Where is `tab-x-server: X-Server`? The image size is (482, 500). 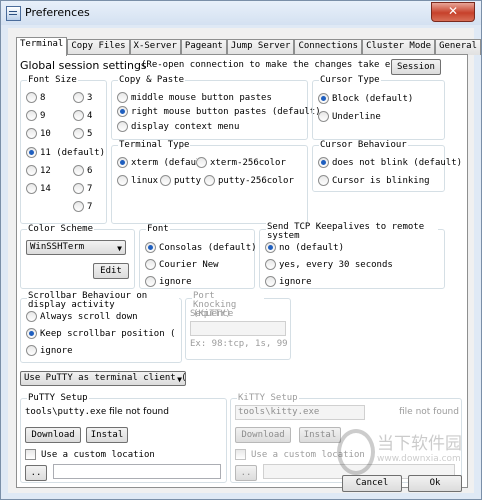 tab-x-server: X-Server is located at coordinates (155, 47).